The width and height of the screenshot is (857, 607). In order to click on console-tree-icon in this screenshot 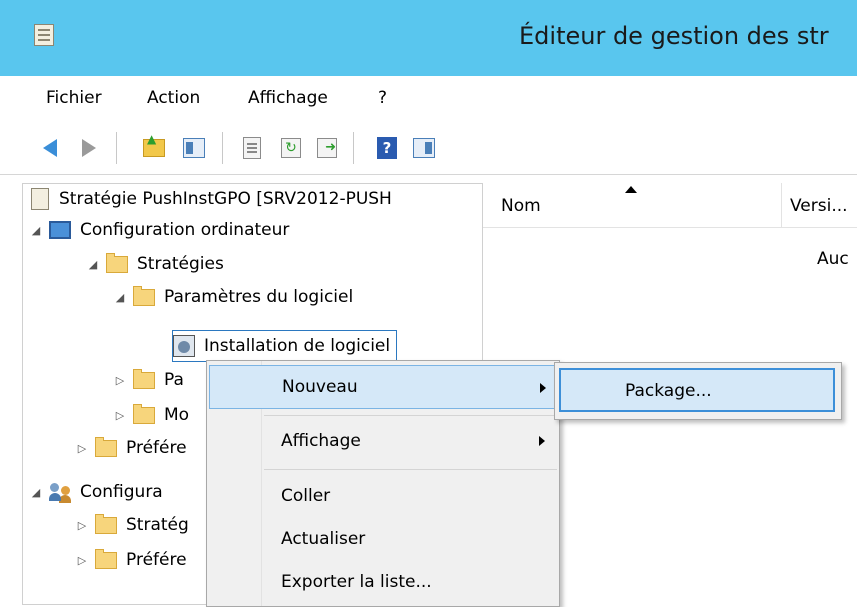, I will do `click(194, 148)`.